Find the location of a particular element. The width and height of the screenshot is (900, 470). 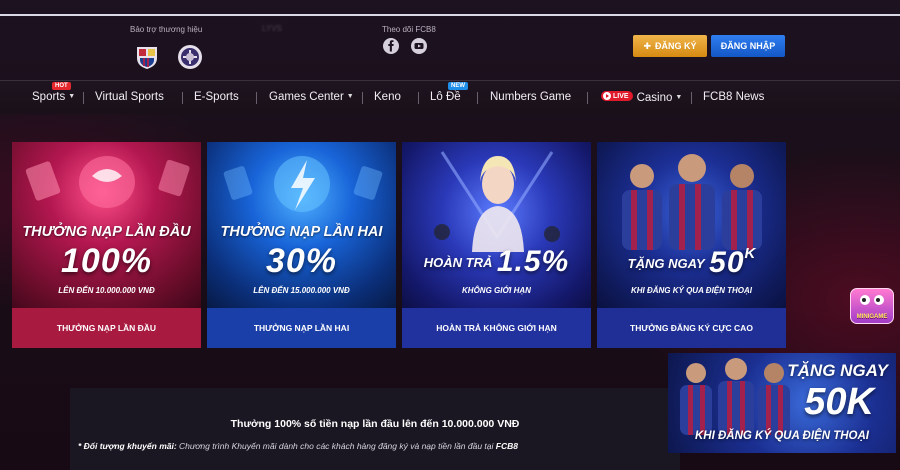

ad-line-1: TẶNG NGAY is located at coordinates (837, 370).